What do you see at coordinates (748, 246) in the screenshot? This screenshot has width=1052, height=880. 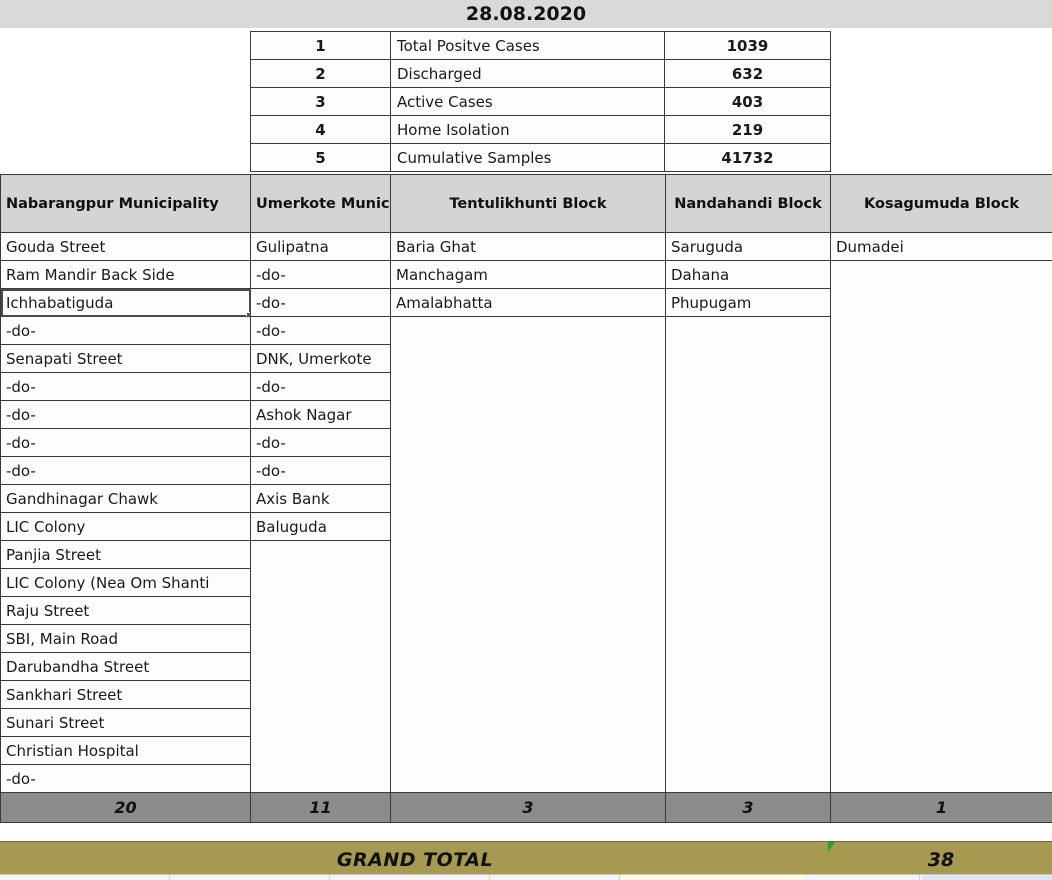 I see `cell-nandahandi: Saruguda` at bounding box center [748, 246].